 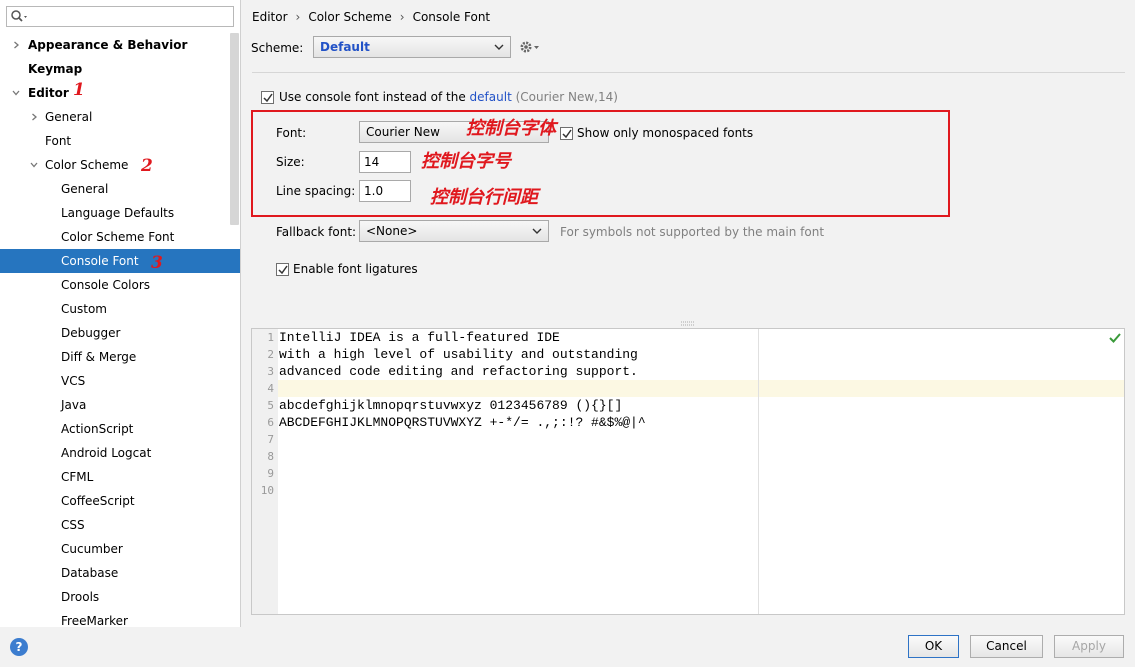 What do you see at coordinates (511, 128) in the screenshot?
I see `annotation-console-font: 控制台字体` at bounding box center [511, 128].